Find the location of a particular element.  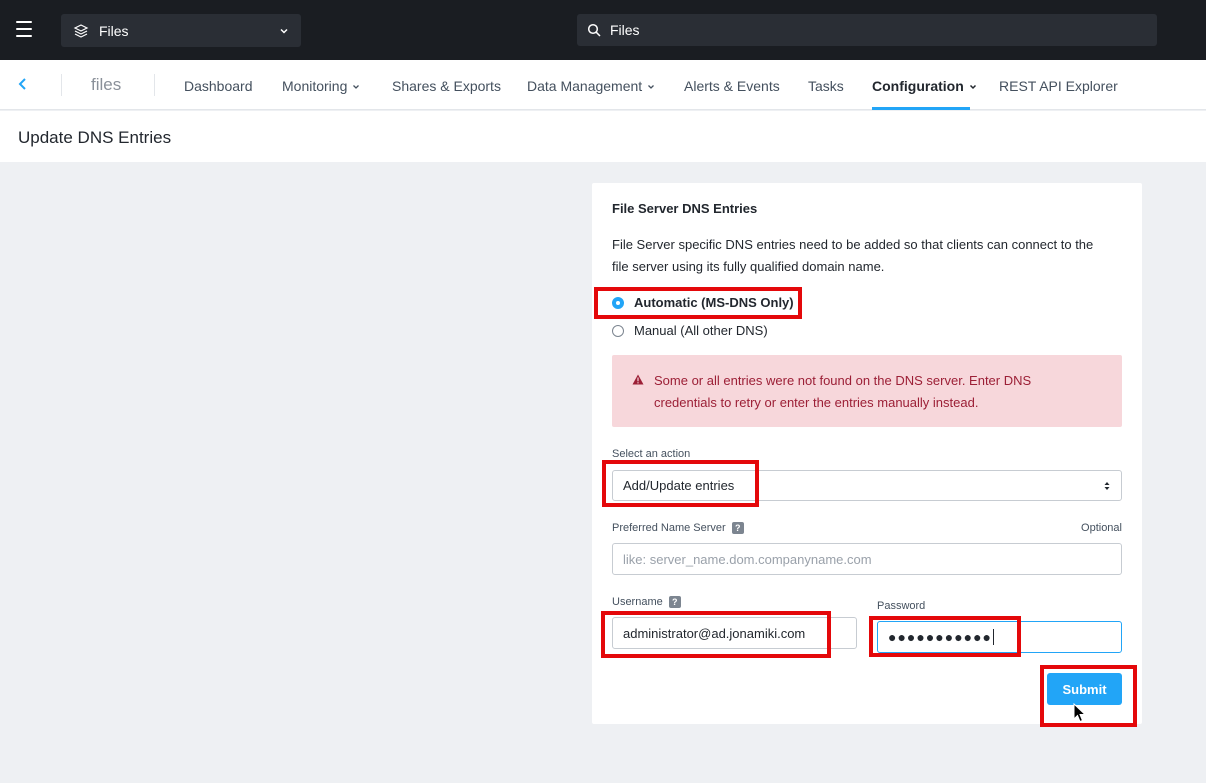

tab-label: Configuration is located at coordinates (918, 86).